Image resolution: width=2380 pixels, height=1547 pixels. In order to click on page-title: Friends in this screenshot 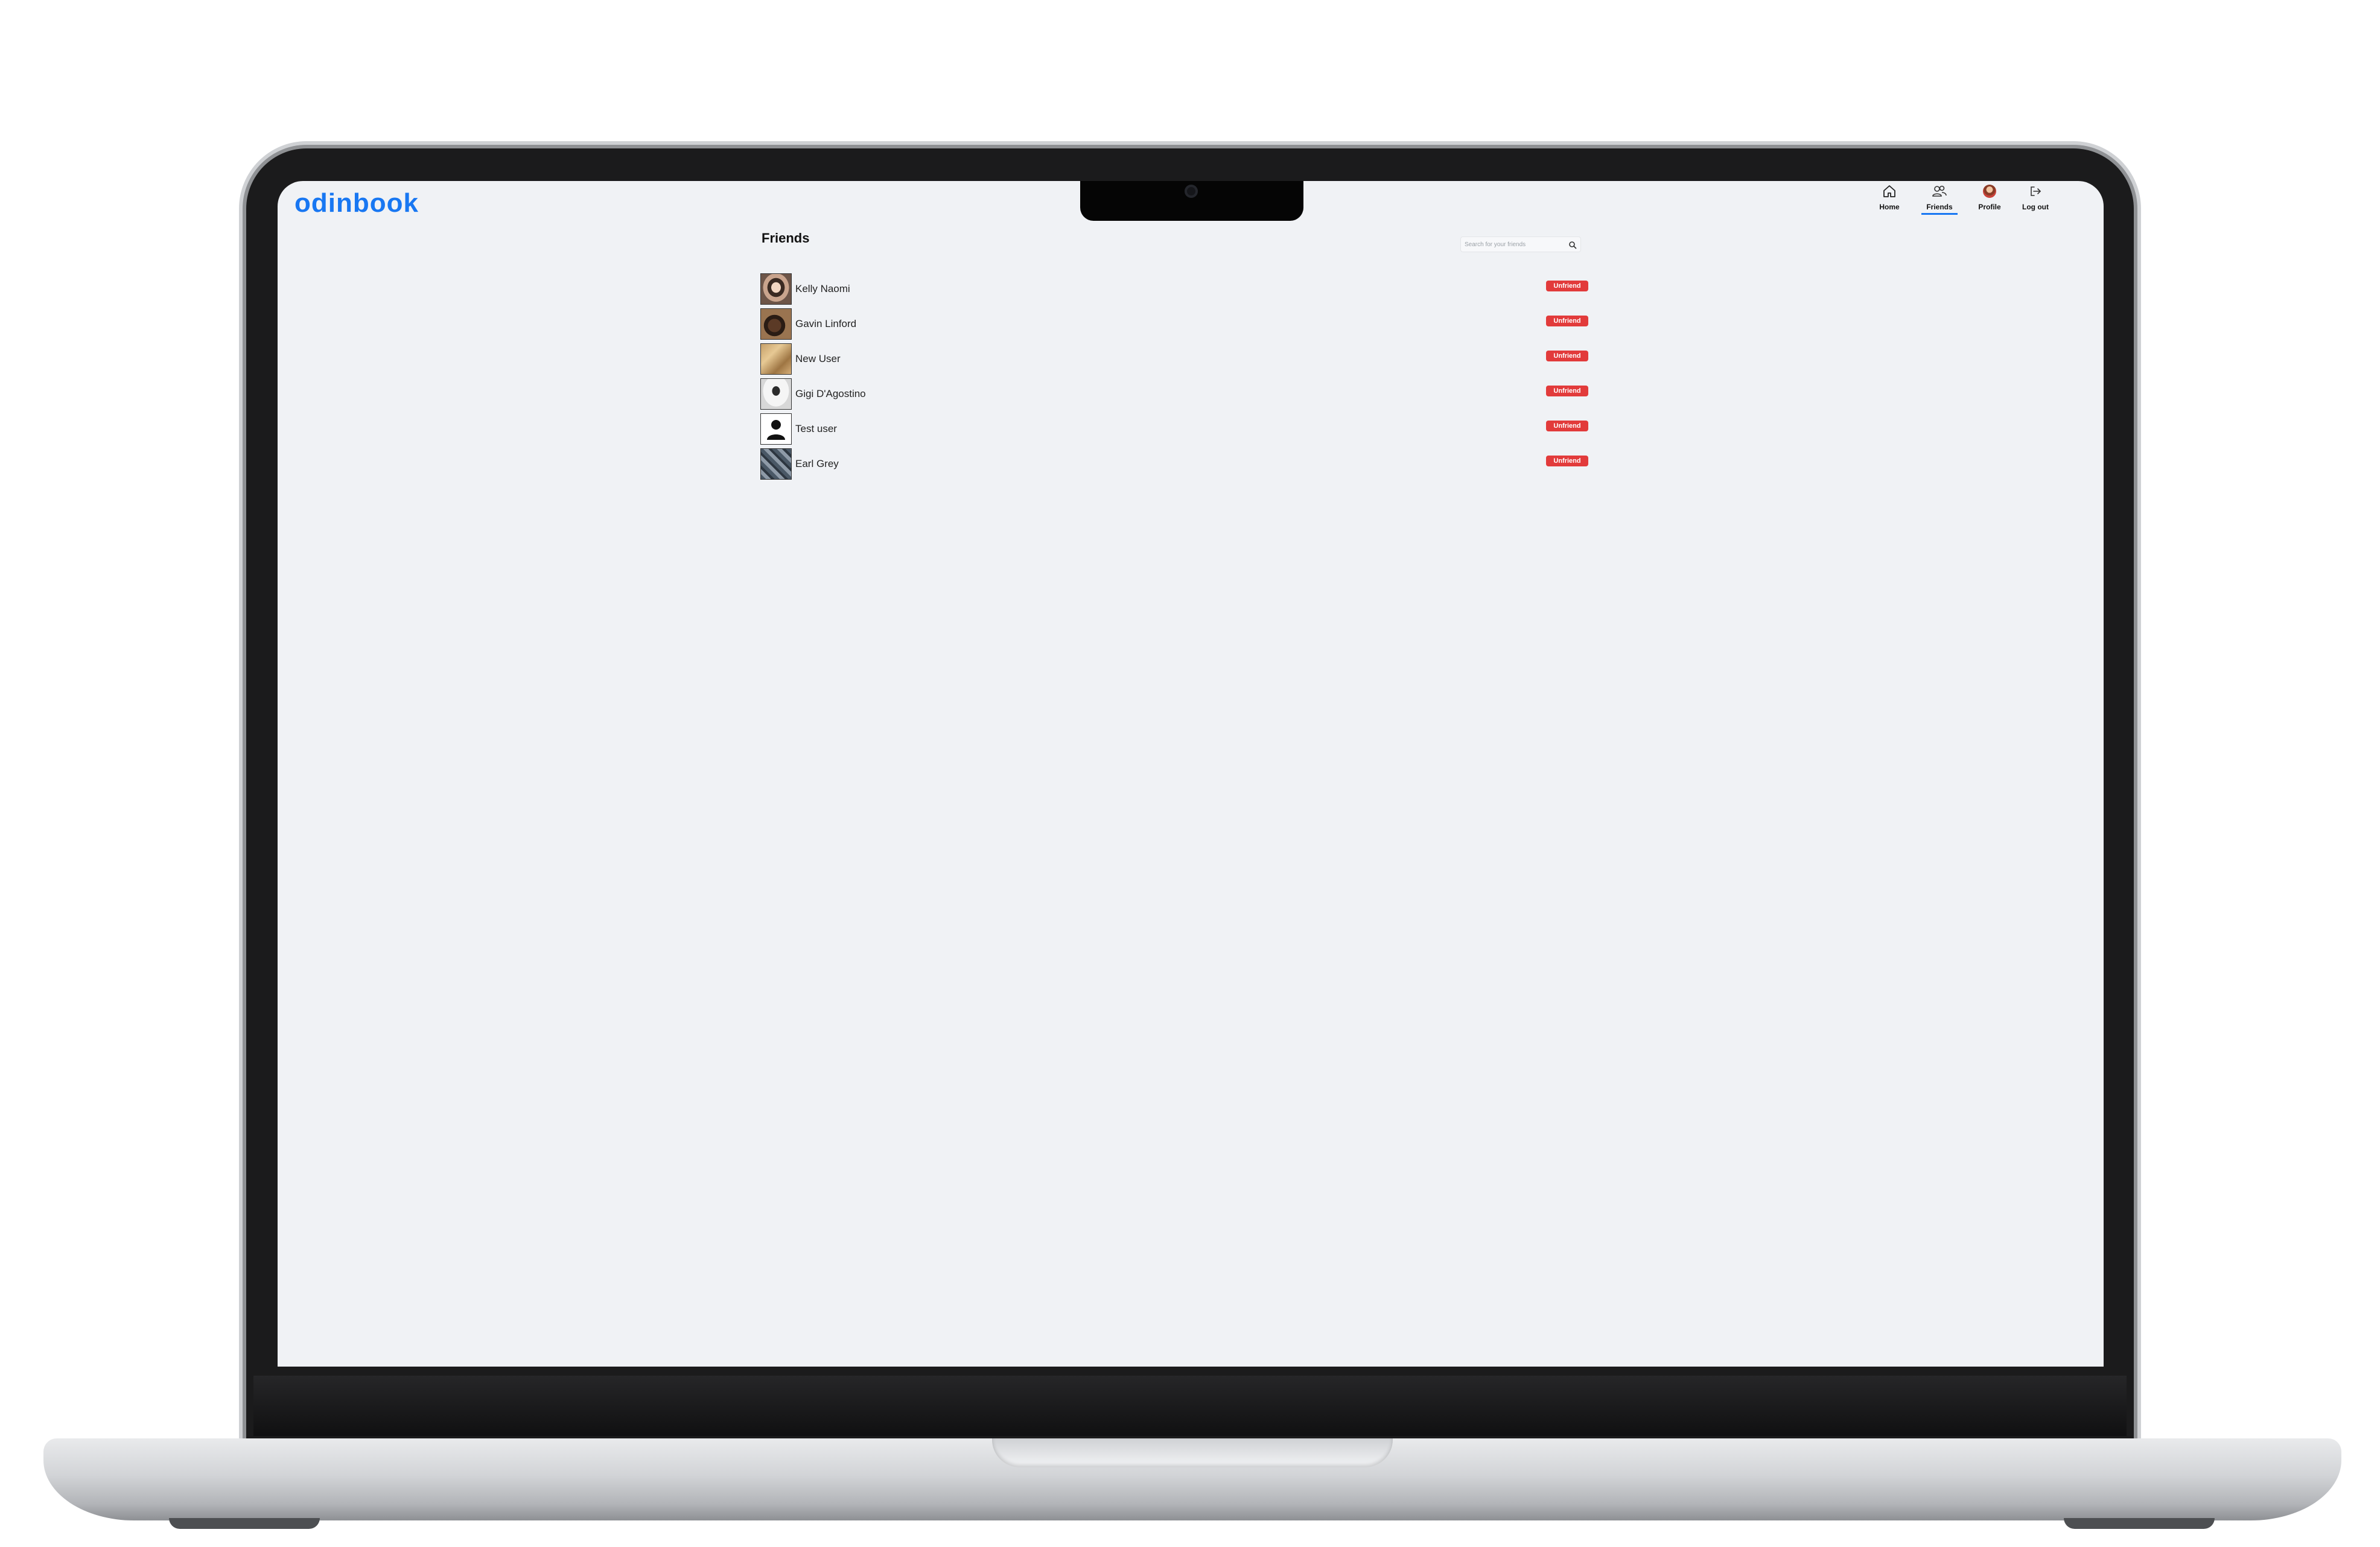, I will do `click(786, 238)`.